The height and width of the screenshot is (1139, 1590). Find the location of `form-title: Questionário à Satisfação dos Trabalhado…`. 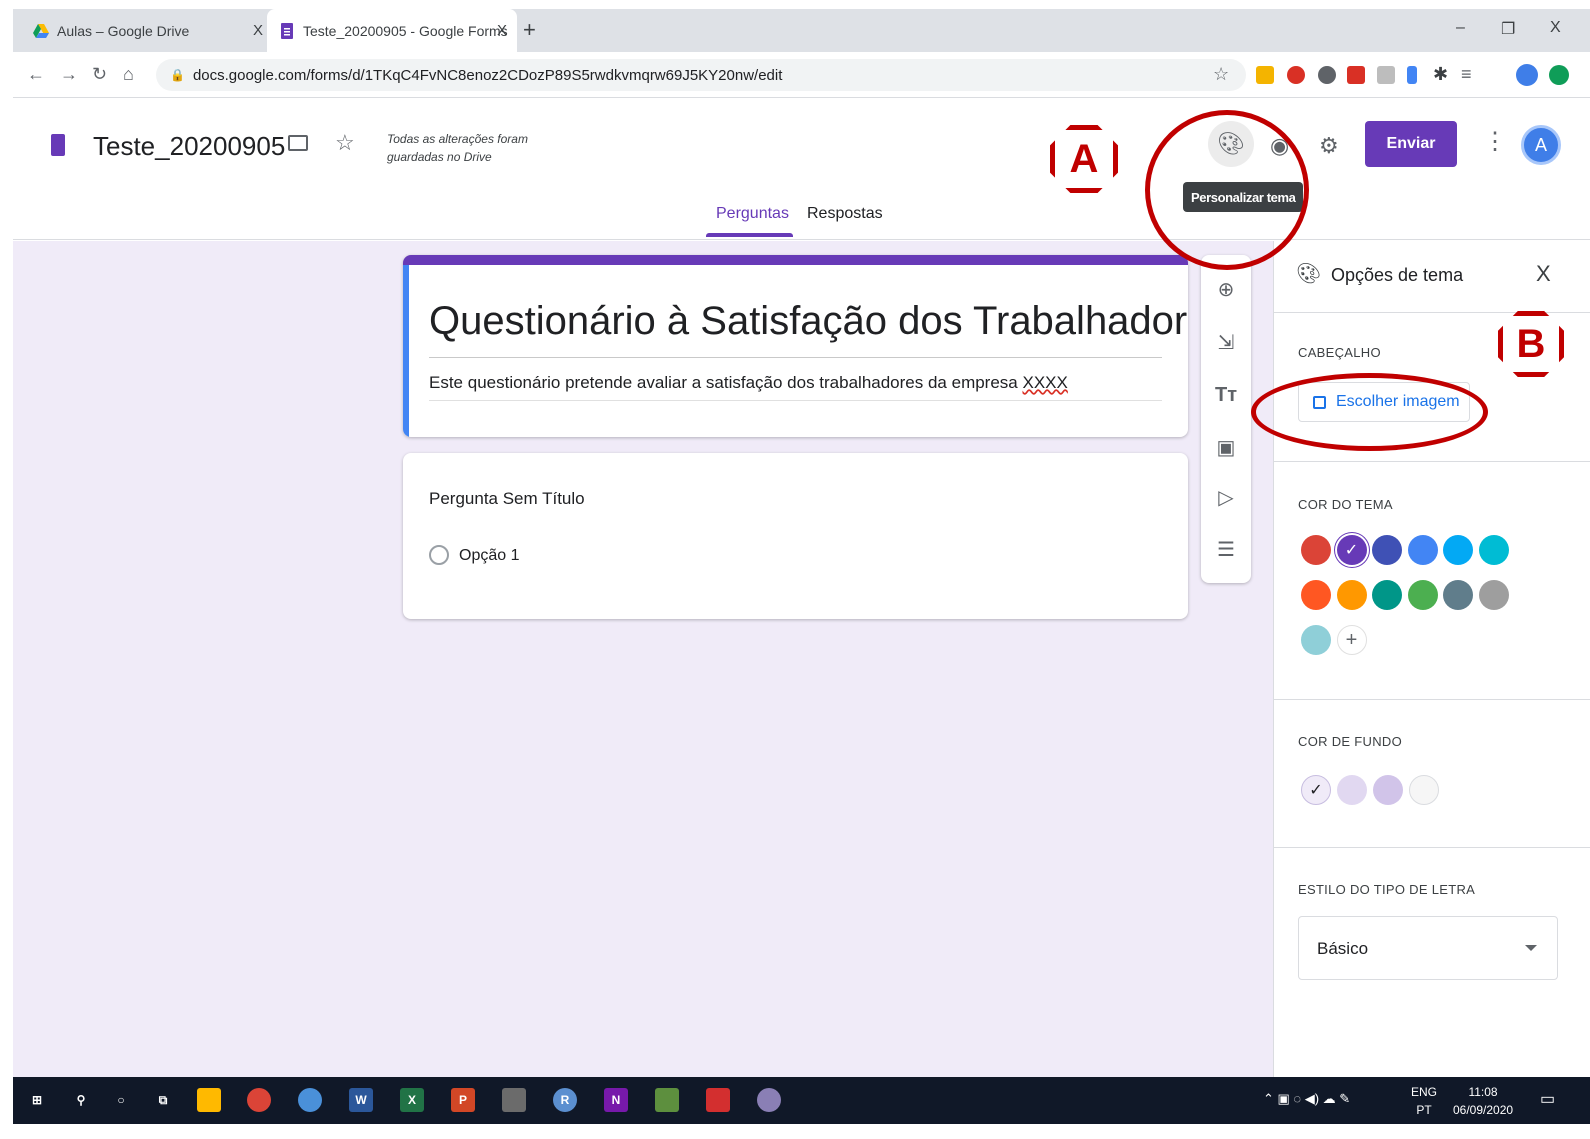

form-title: Questionário à Satisfação dos Trabalhado… is located at coordinates (808, 321).